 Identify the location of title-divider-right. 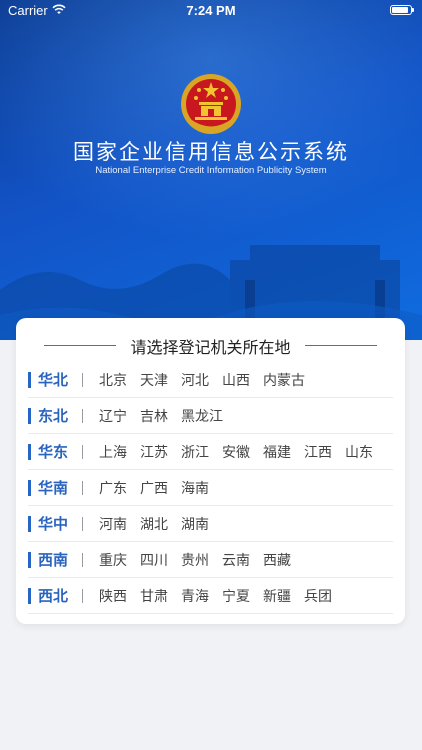
(341, 345).